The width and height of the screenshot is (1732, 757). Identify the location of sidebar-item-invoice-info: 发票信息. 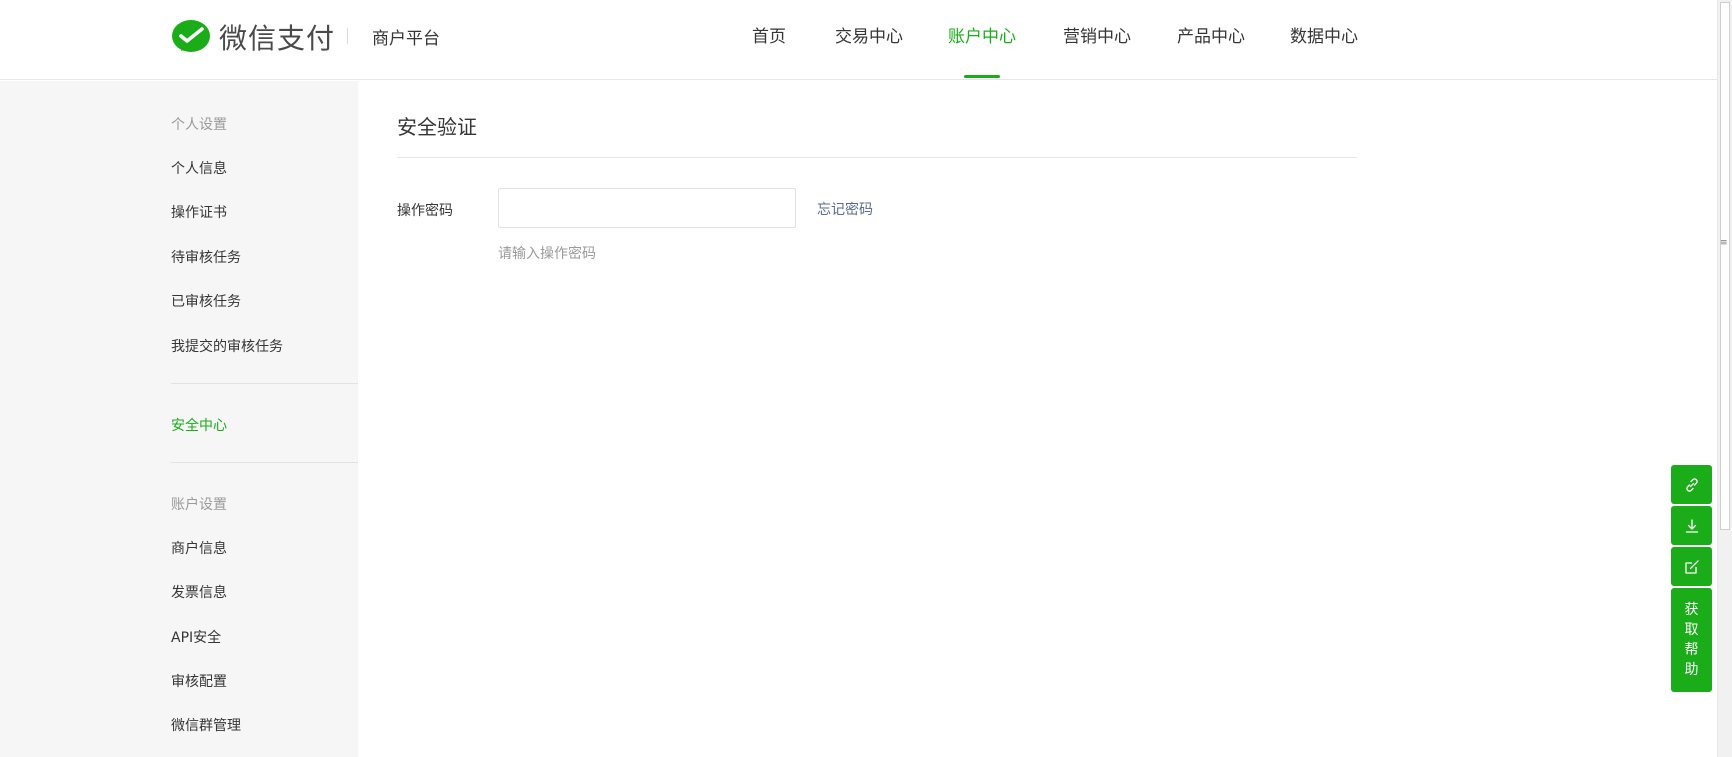
(199, 592).